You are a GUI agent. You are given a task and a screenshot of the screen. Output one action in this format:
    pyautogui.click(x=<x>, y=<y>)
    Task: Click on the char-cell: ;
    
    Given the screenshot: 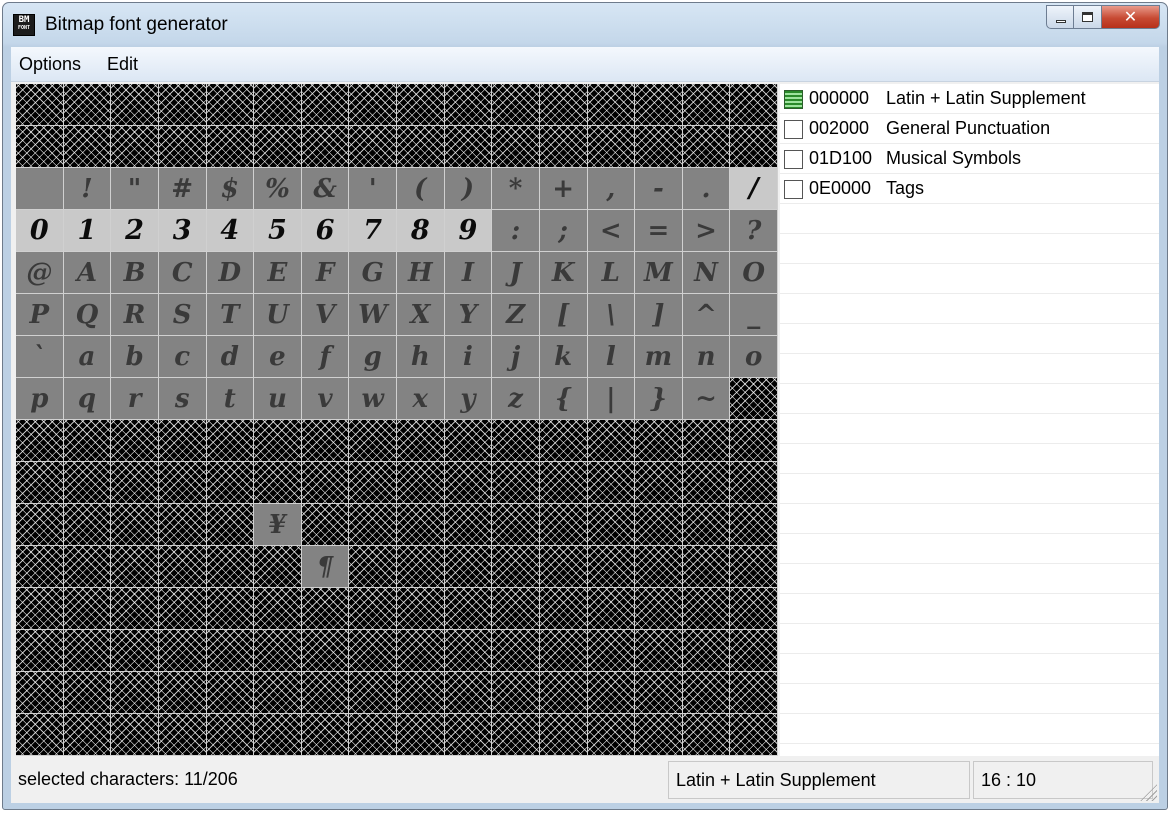 What is the action you would take?
    pyautogui.click(x=563, y=231)
    